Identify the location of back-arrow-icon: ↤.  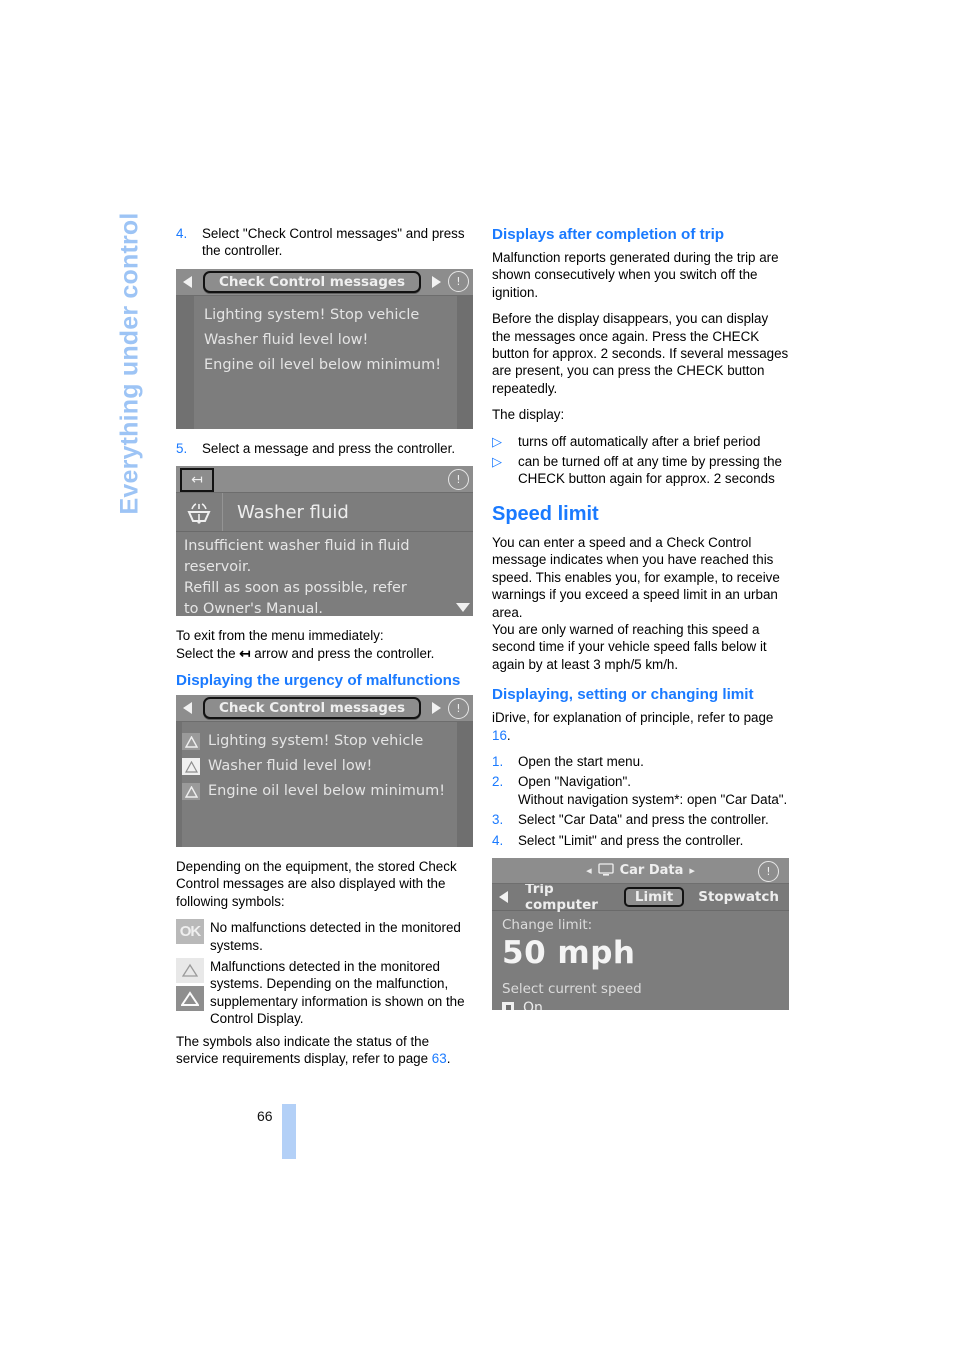
(197, 480).